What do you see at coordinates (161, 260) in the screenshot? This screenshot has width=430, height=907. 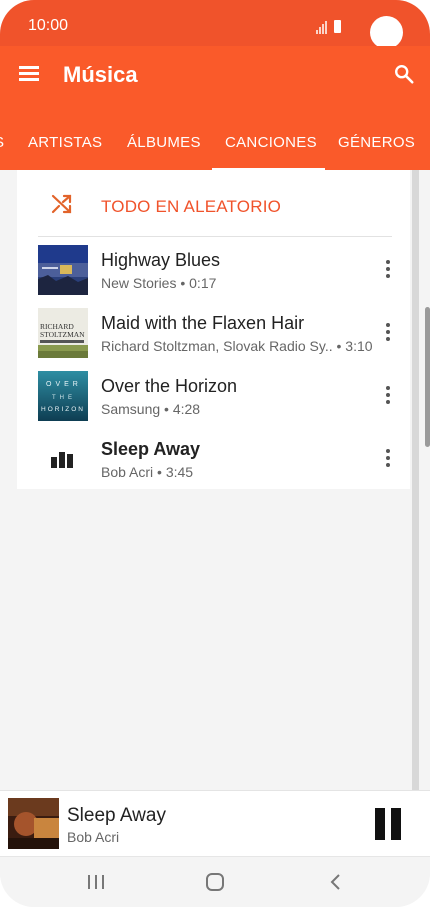 I see `song-title: Highway Blues` at bounding box center [161, 260].